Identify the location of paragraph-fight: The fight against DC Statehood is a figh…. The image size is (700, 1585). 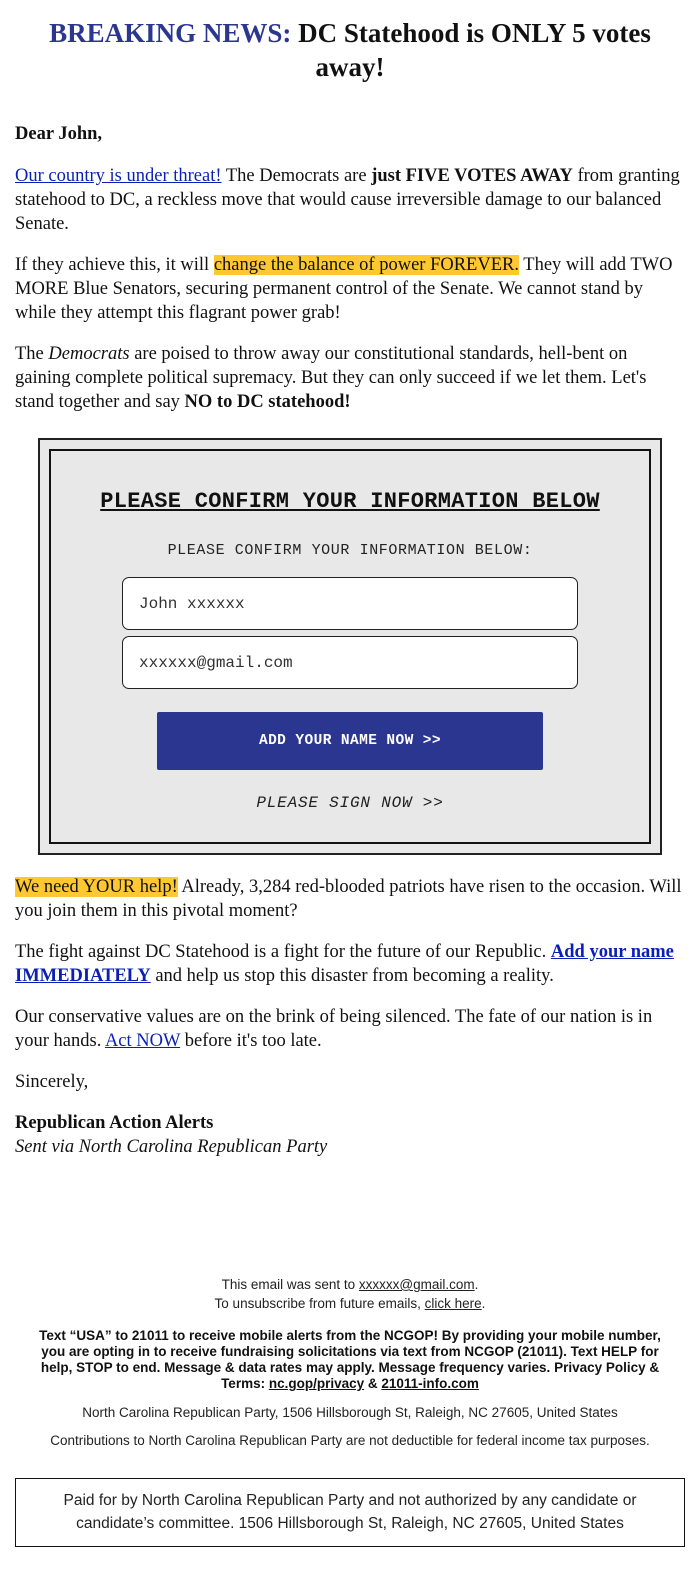
(350, 964).